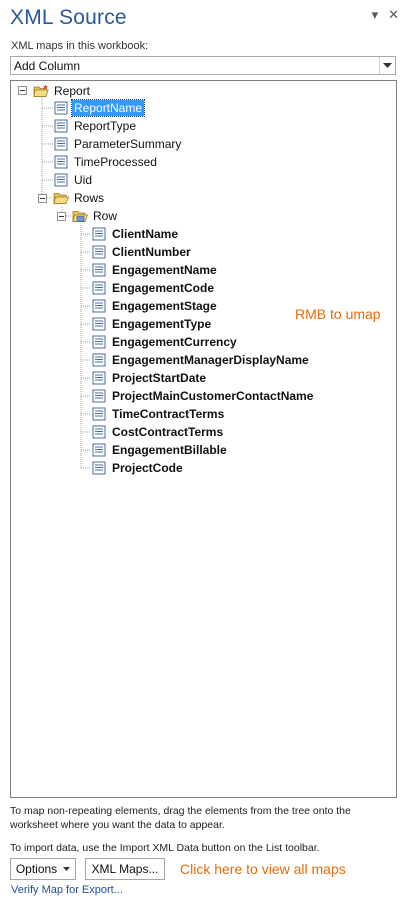 The height and width of the screenshot is (904, 407). Describe the element at coordinates (83, 180) in the screenshot. I see `tree-node-label: Uid` at that location.